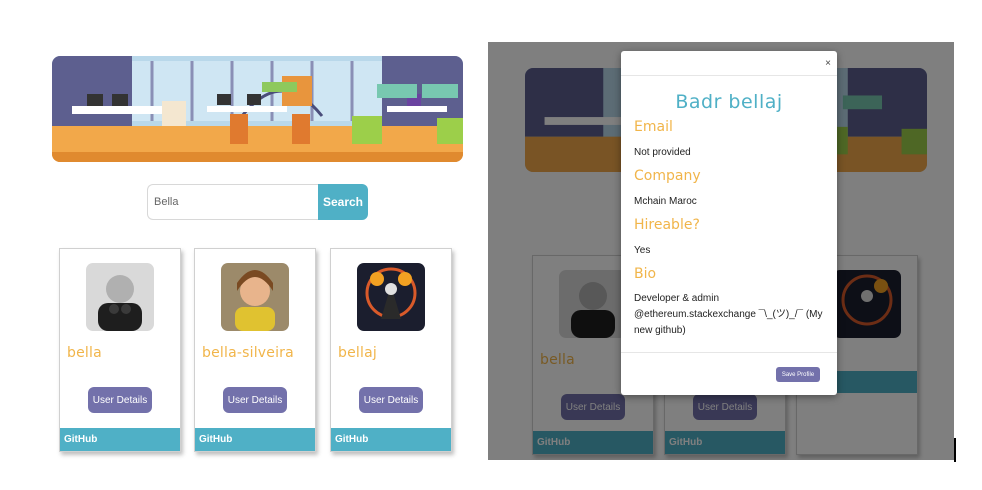 This screenshot has height=490, width=982. I want to click on hireable-value: Yes, so click(642, 250).